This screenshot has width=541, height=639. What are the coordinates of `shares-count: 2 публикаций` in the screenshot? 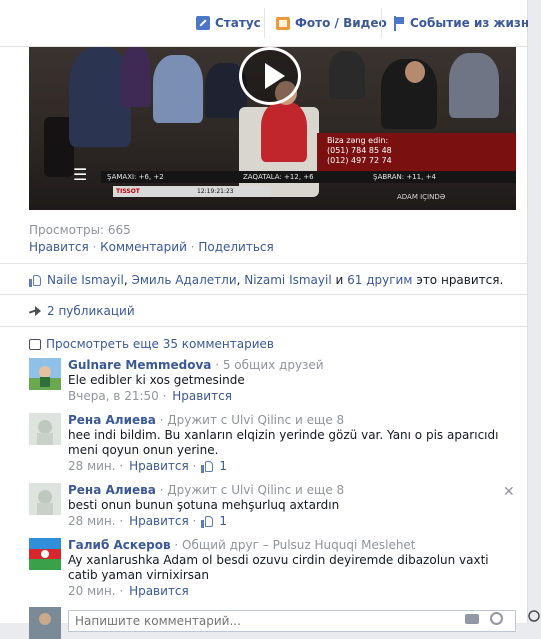 It's located at (91, 311).